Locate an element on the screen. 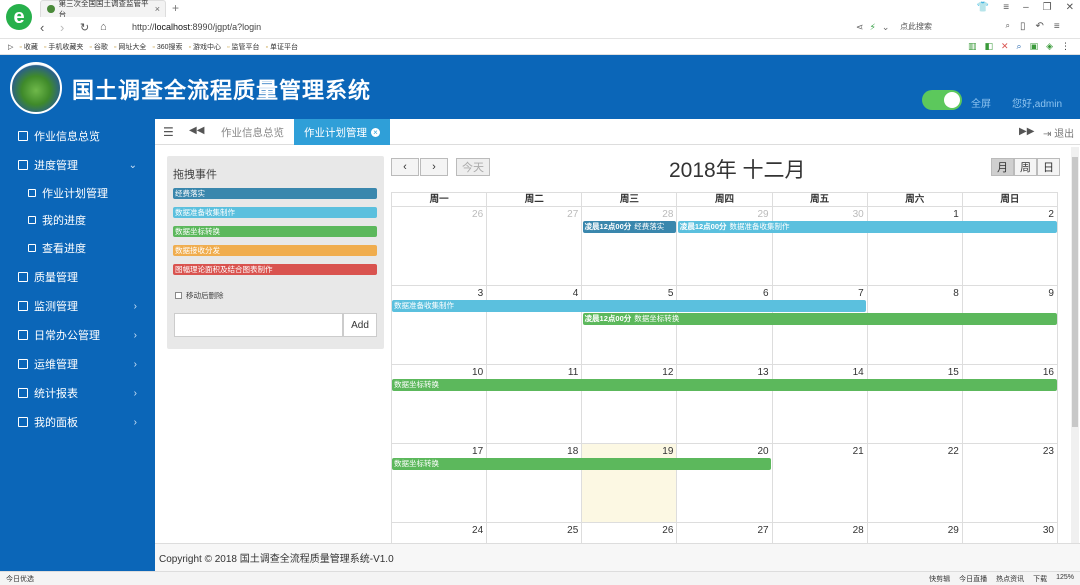 This screenshot has width=1080, height=585. calendar-day: 15 is located at coordinates (915, 404).